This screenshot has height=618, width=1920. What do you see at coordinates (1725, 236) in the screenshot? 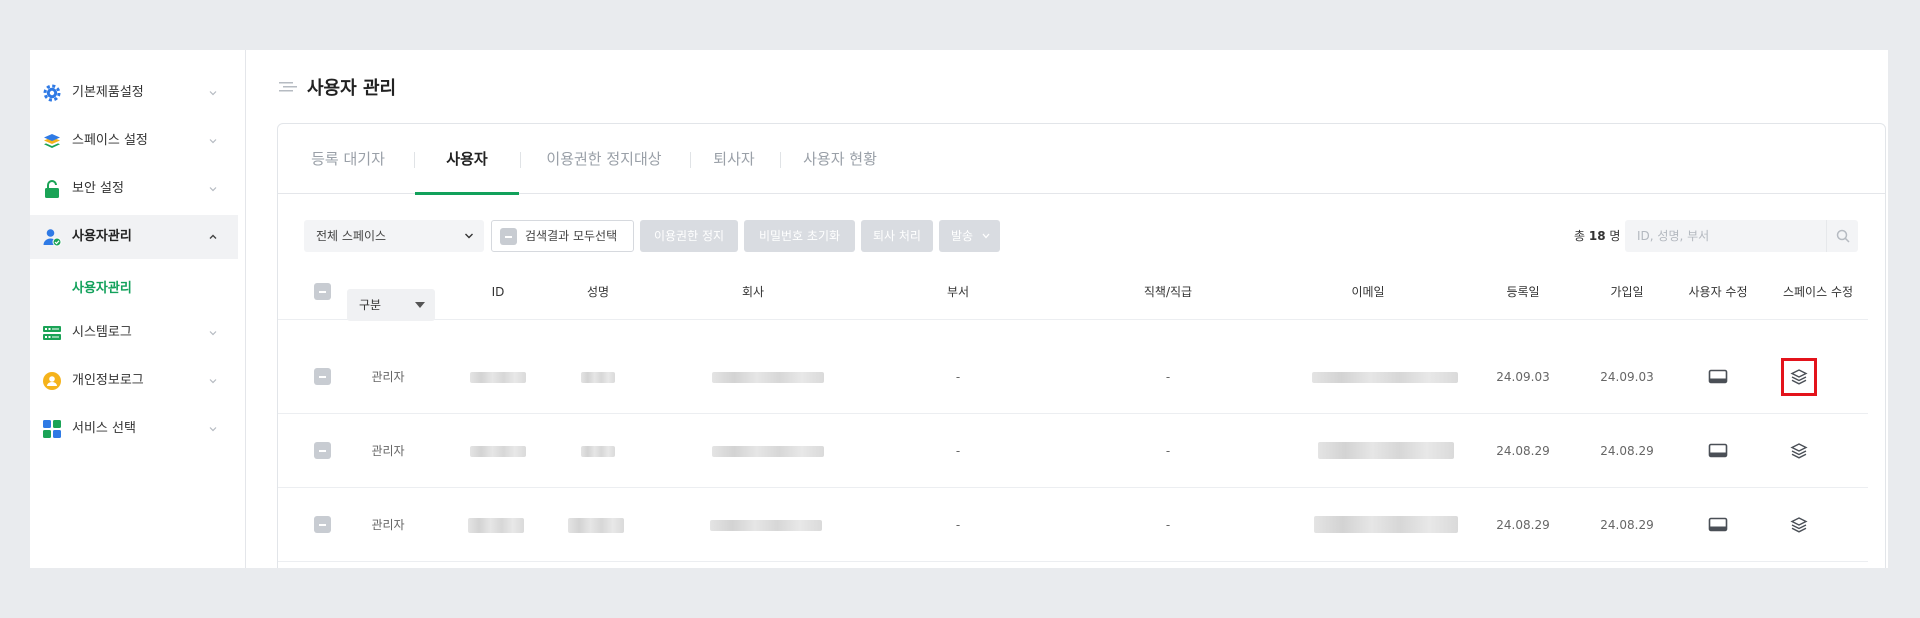
I see `search-input` at bounding box center [1725, 236].